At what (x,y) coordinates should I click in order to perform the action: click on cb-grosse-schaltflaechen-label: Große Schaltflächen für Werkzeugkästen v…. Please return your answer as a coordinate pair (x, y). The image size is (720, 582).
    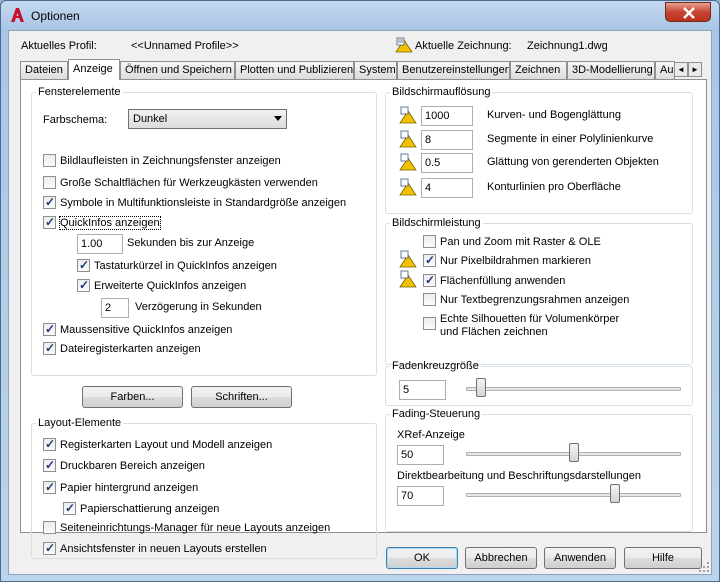
    Looking at the image, I should click on (189, 182).